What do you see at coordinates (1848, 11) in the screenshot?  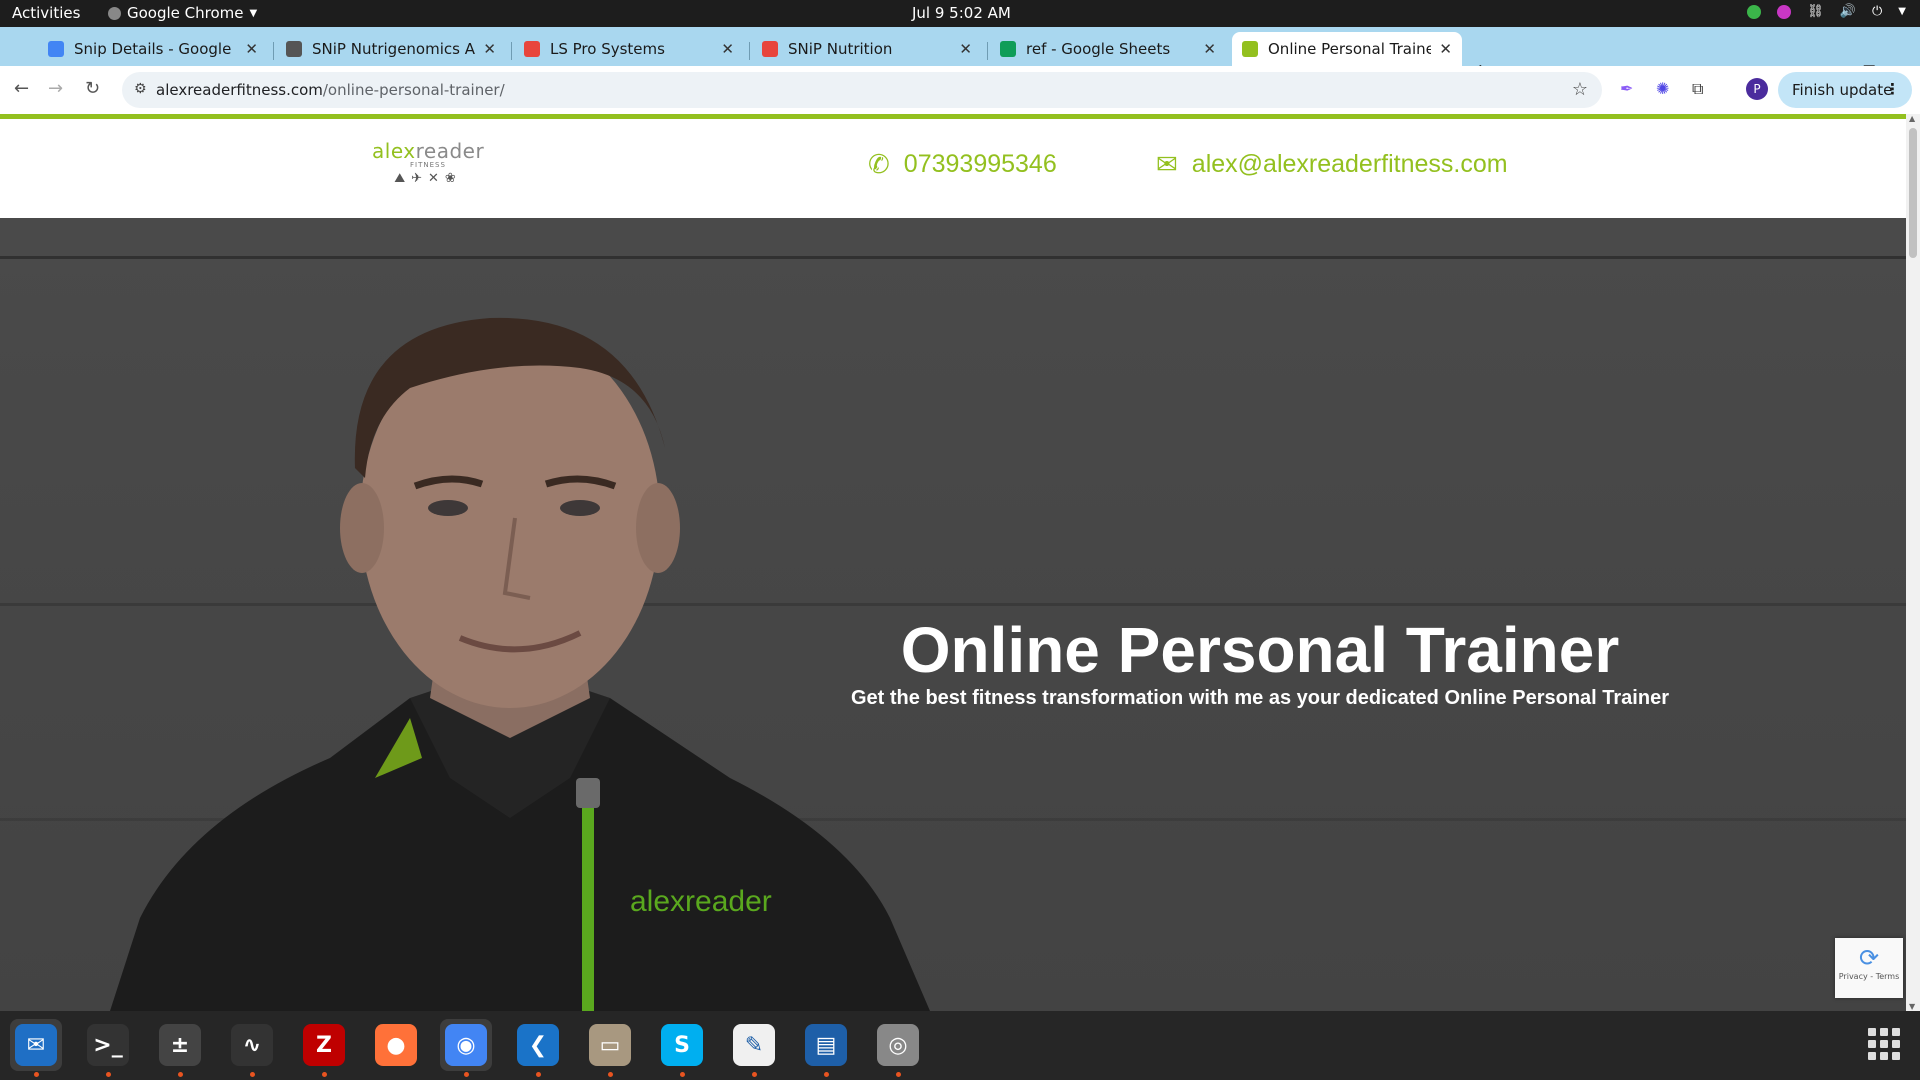 I see `volume-icon: 🔊` at bounding box center [1848, 11].